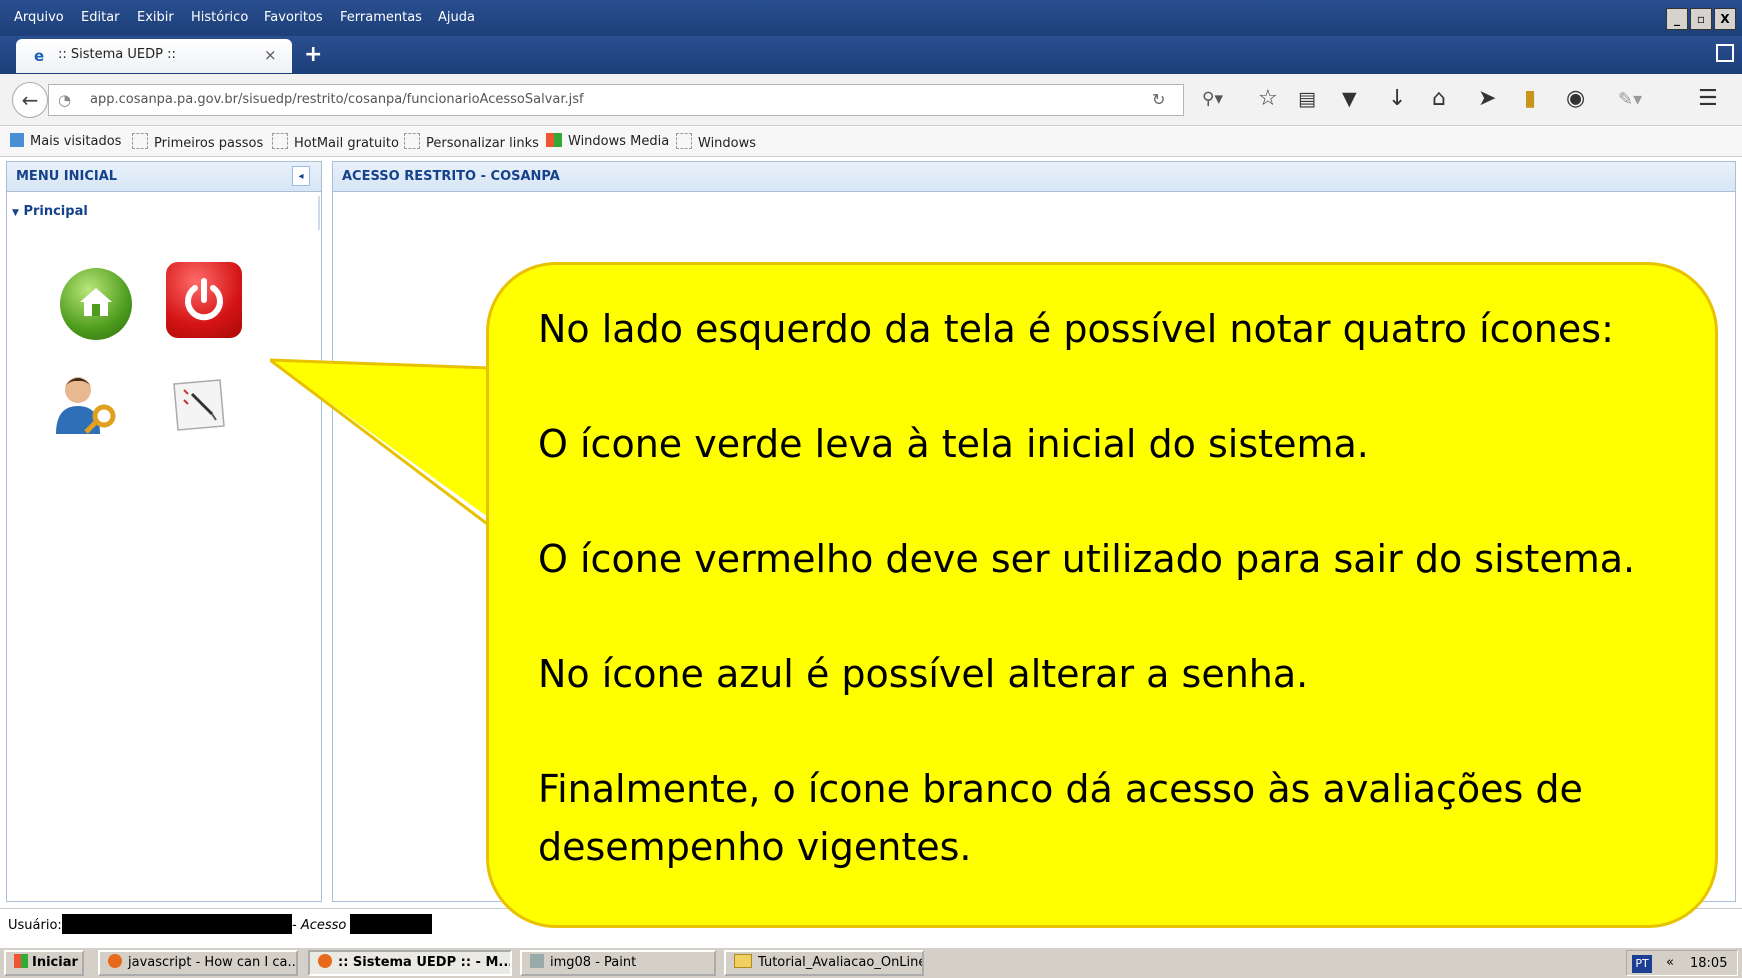 Image resolution: width=1742 pixels, height=978 pixels. Describe the element at coordinates (1397, 98) in the screenshot. I see `download-icon: ↓` at that location.